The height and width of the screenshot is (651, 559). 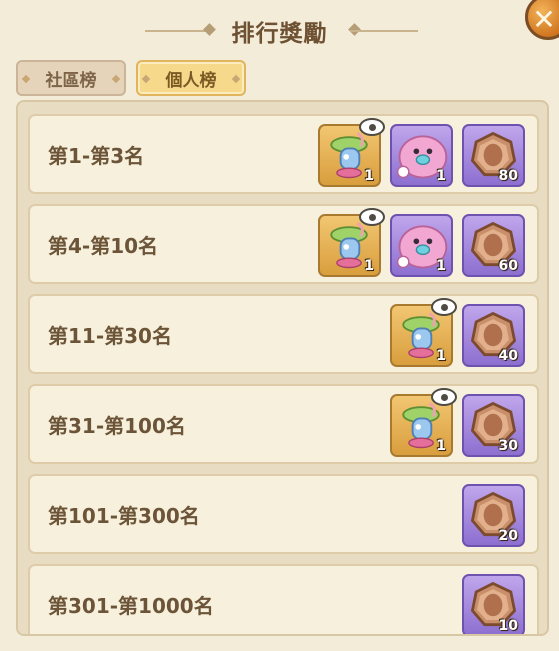 I want to click on reward-items: 1 1 60, so click(x=421, y=243).